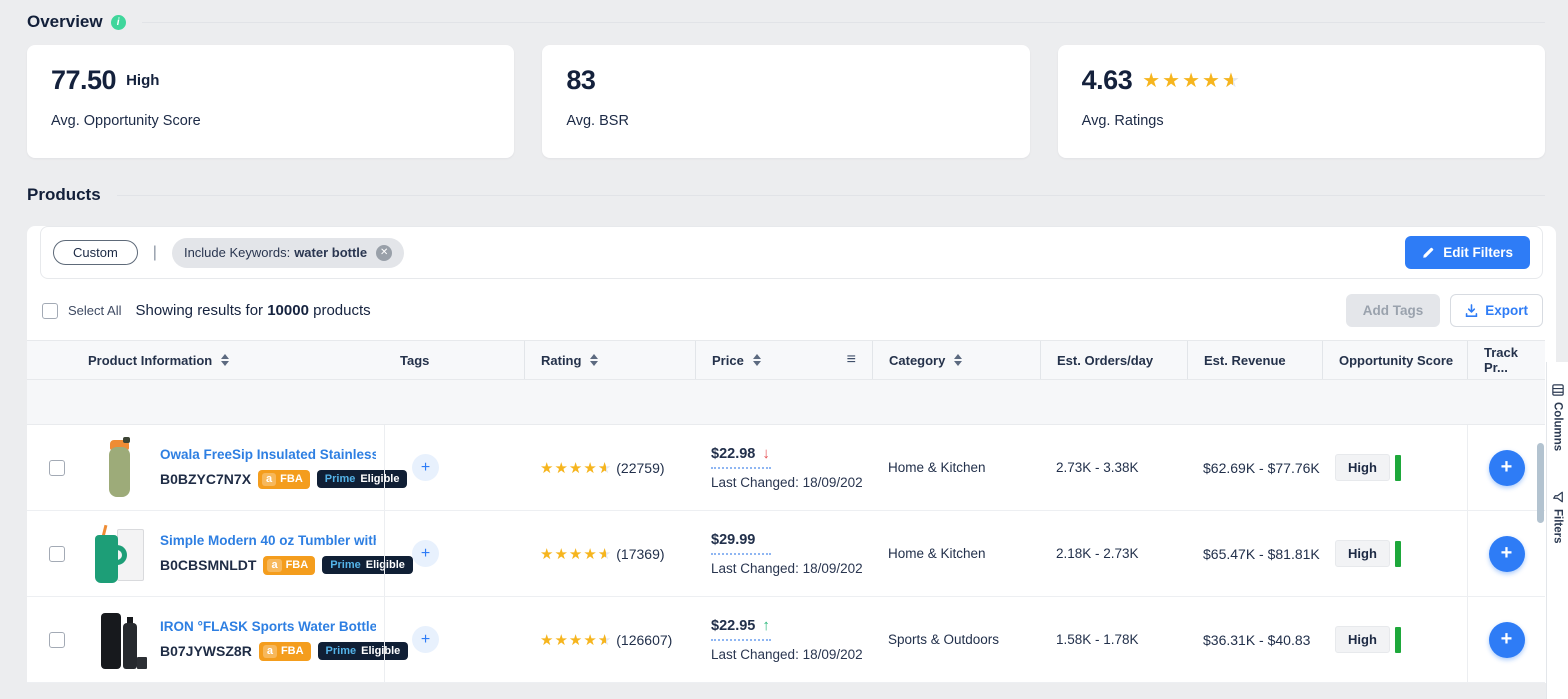  What do you see at coordinates (288, 310) in the screenshot?
I see `results-count: 10000` at bounding box center [288, 310].